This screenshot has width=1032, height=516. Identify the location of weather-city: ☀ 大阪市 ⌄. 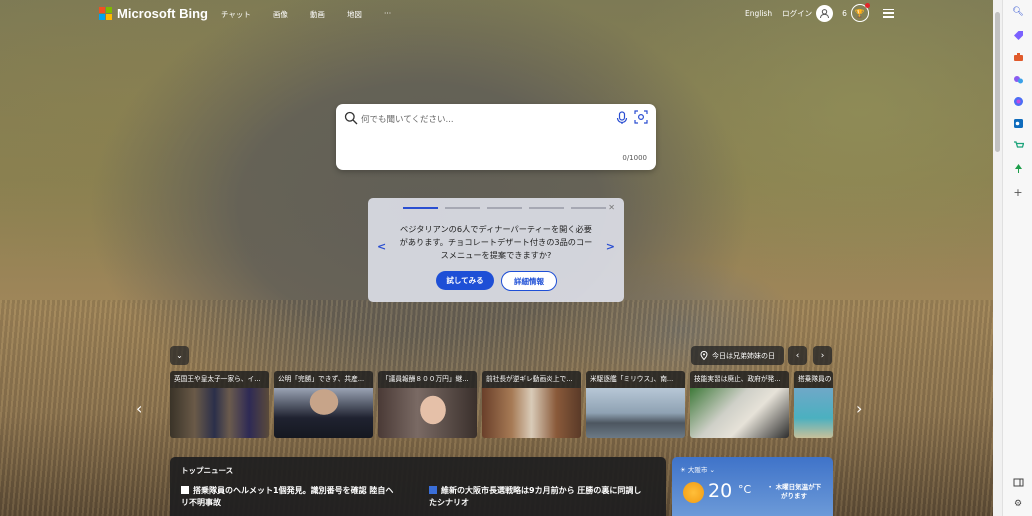
(697, 469).